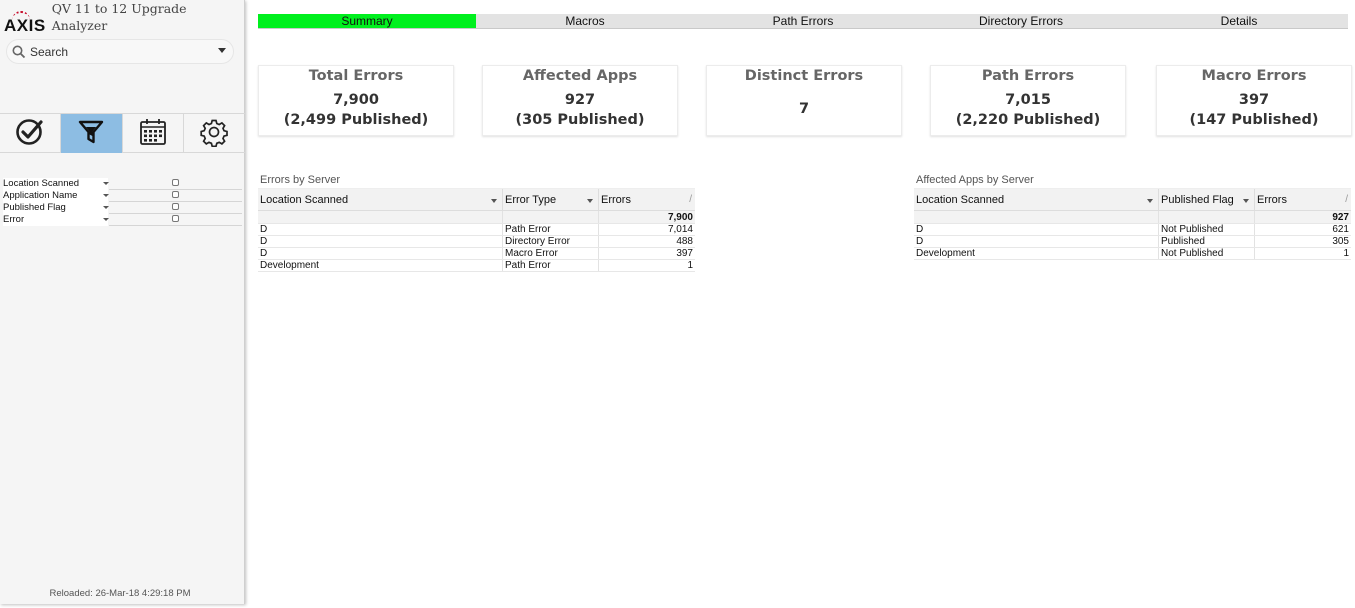 Image resolution: width=1355 pixels, height=608 pixels. Describe the element at coordinates (55, 184) in the screenshot. I see `filter-label: Location Scanned` at that location.